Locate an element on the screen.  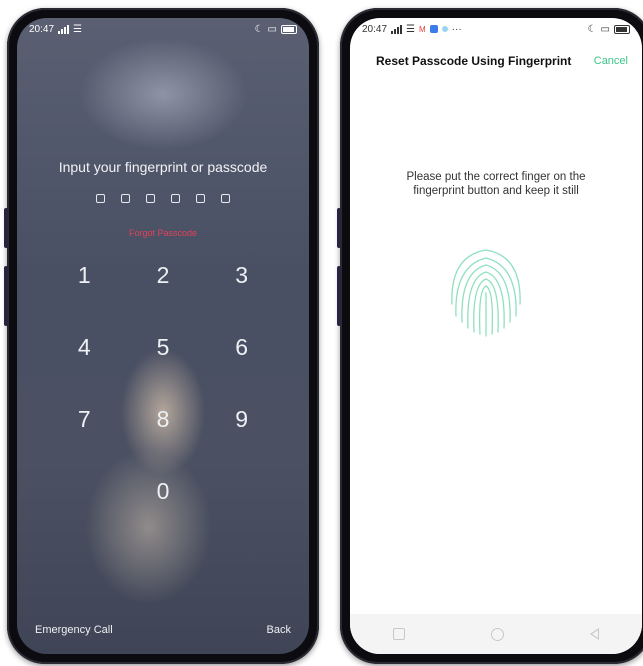
home-icon is located at coordinates (497, 634).